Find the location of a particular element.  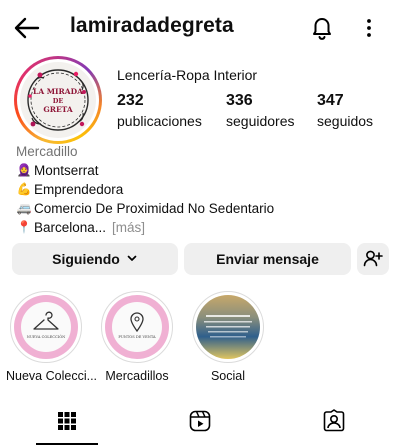

flexed-biceps-icon: 💪 is located at coordinates (24, 189).